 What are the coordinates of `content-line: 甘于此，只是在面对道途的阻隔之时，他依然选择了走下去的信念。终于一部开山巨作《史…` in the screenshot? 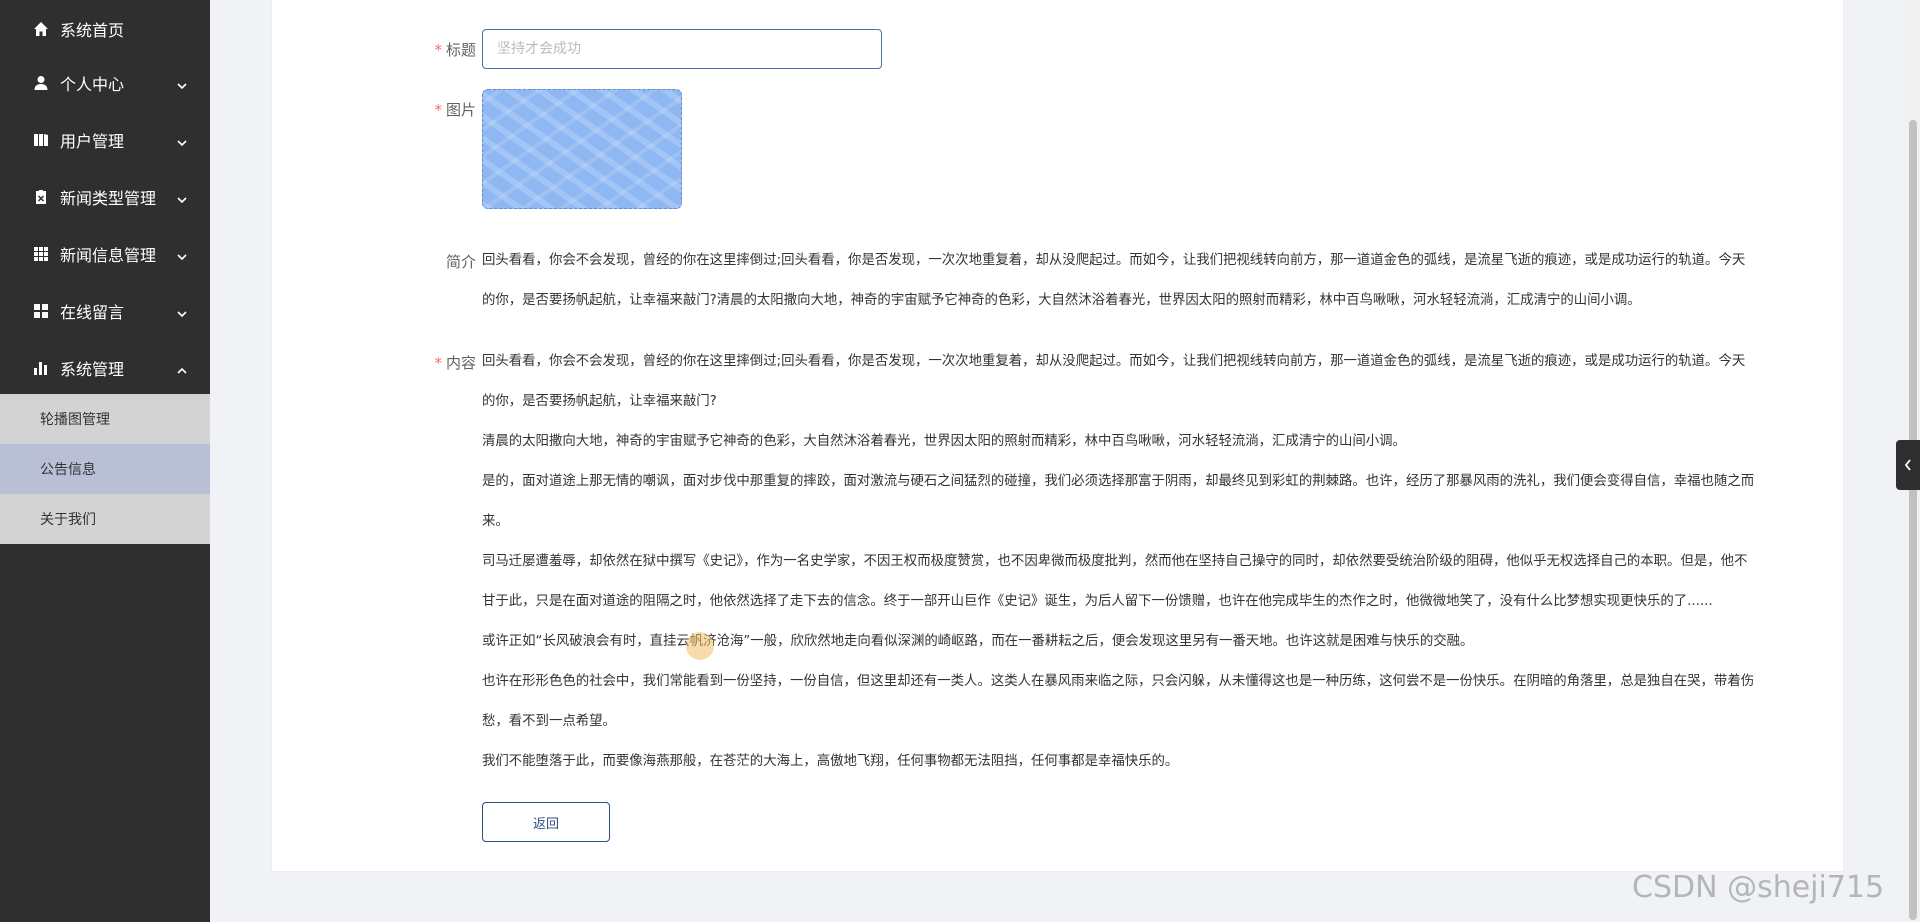 It's located at (1097, 601).